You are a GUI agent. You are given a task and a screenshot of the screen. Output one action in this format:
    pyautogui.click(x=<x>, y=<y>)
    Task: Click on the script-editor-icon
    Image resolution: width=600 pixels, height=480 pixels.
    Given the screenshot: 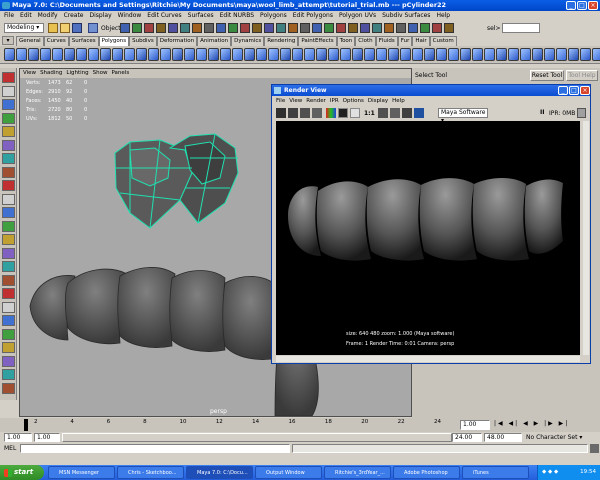 What is the action you would take?
    pyautogui.click(x=594, y=448)
    